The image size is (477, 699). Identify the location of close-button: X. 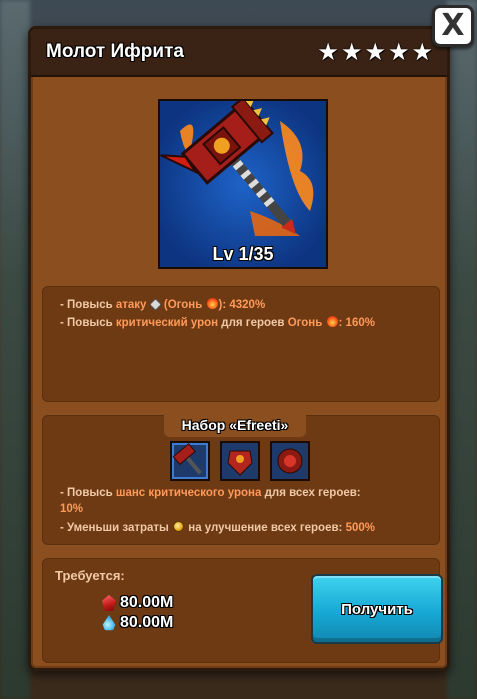
(453, 26).